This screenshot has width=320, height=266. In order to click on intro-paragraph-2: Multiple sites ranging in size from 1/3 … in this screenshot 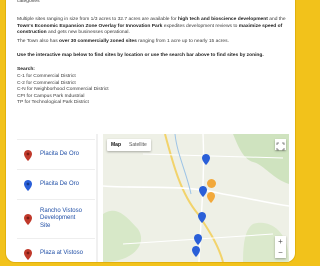, I will do `click(153, 27)`.